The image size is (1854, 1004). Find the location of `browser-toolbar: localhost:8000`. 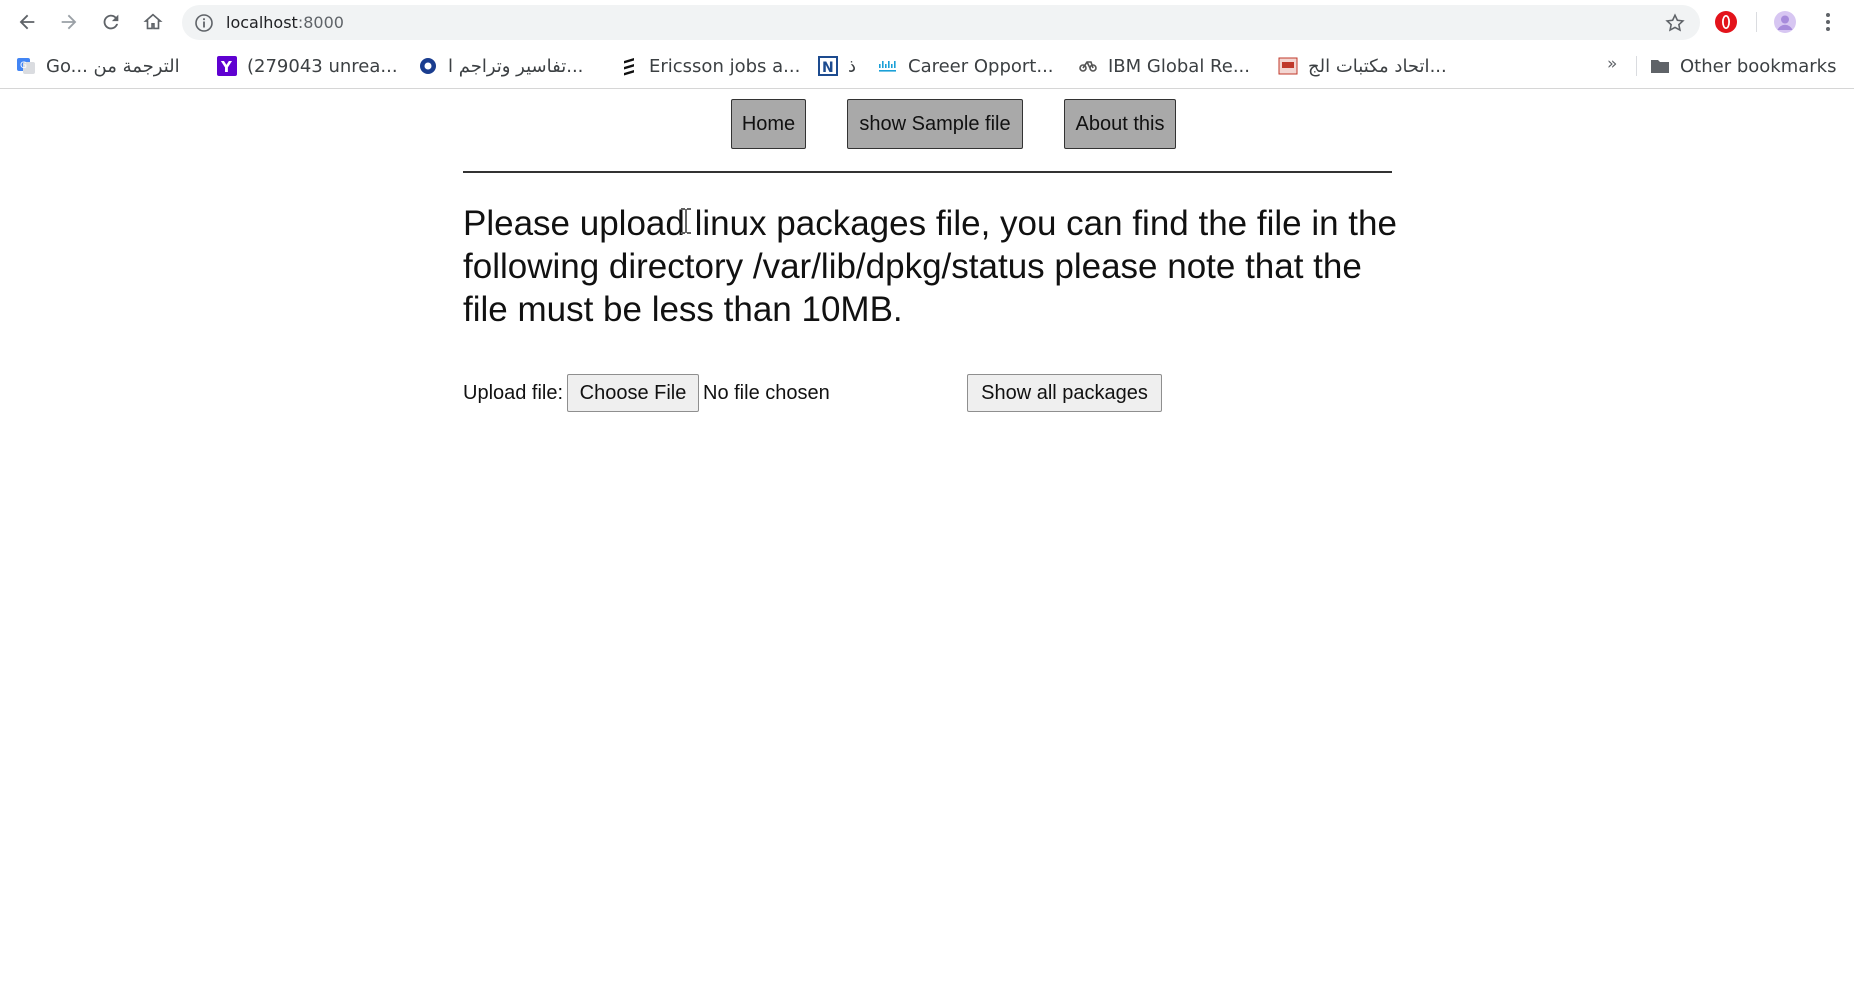

browser-toolbar: localhost:8000 is located at coordinates (927, 22).